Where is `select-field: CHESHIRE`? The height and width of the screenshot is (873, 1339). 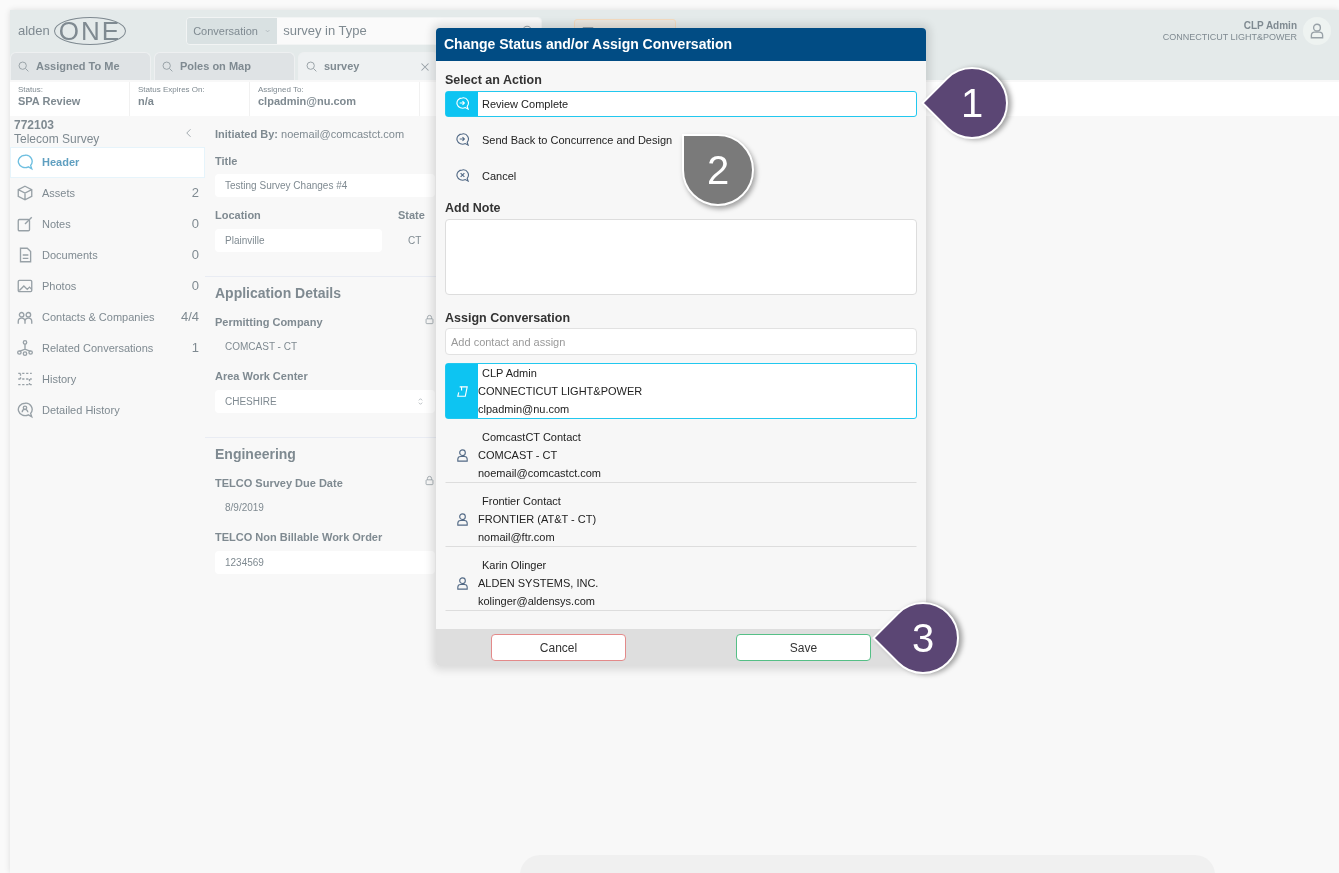 select-field: CHESHIRE is located at coordinates (325, 401).